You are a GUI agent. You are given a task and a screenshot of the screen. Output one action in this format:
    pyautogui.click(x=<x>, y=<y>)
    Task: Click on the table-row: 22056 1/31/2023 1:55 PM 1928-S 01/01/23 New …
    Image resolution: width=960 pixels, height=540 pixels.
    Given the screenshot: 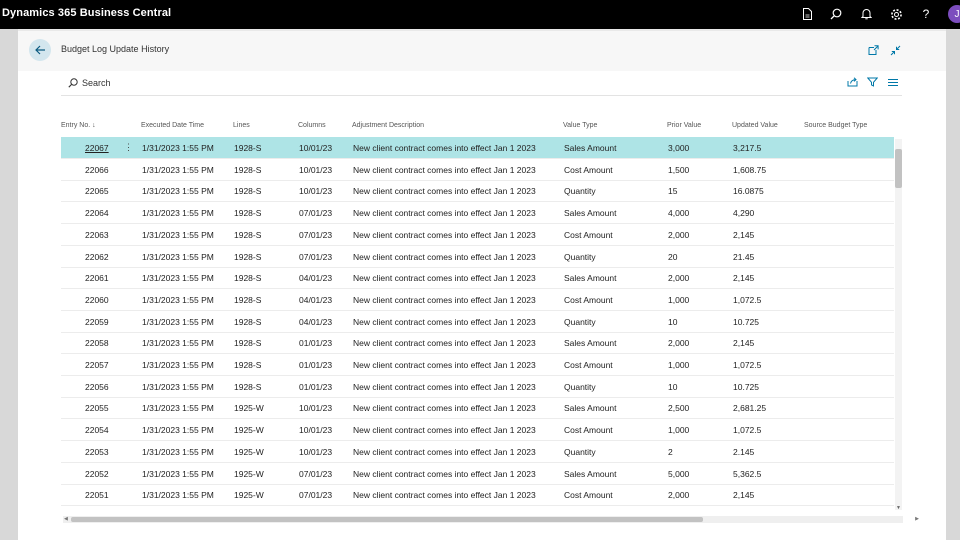 What is the action you would take?
    pyautogui.click(x=477, y=387)
    